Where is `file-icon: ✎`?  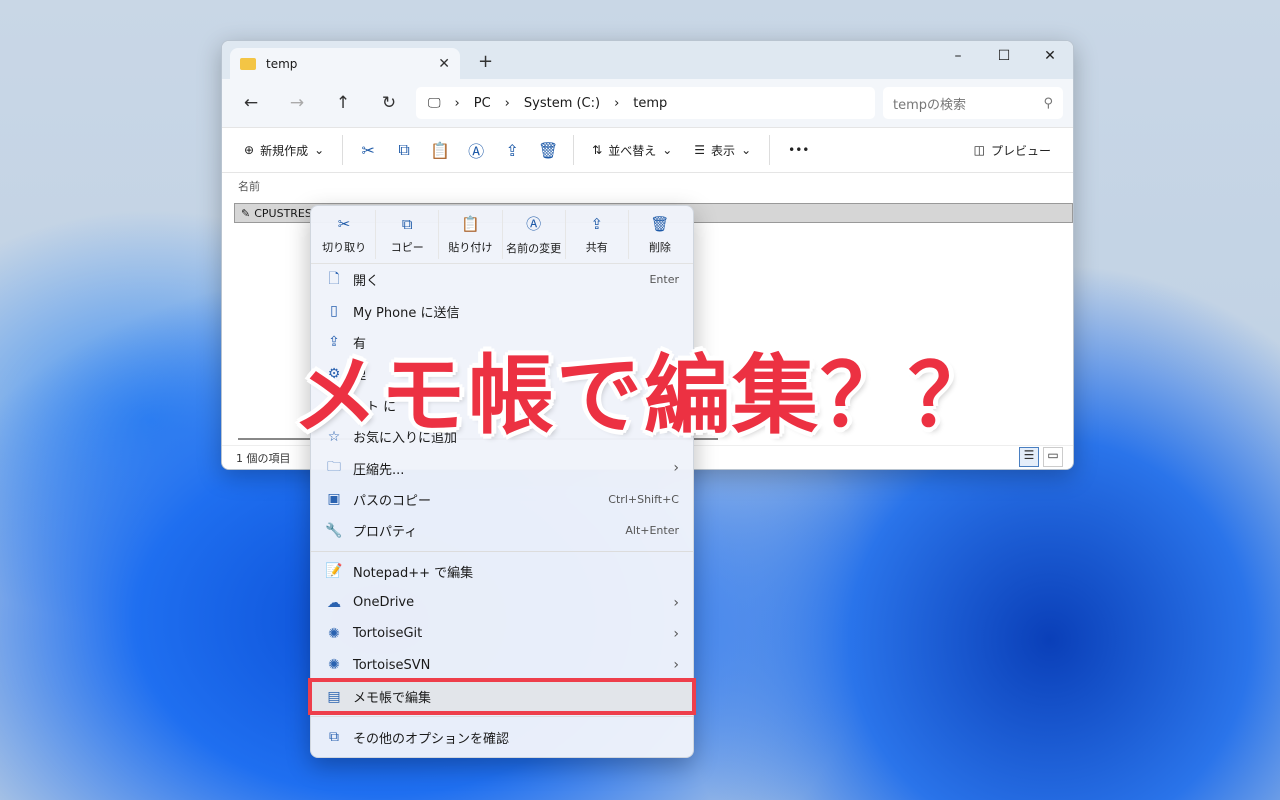
file-icon: ✎ is located at coordinates (246, 213).